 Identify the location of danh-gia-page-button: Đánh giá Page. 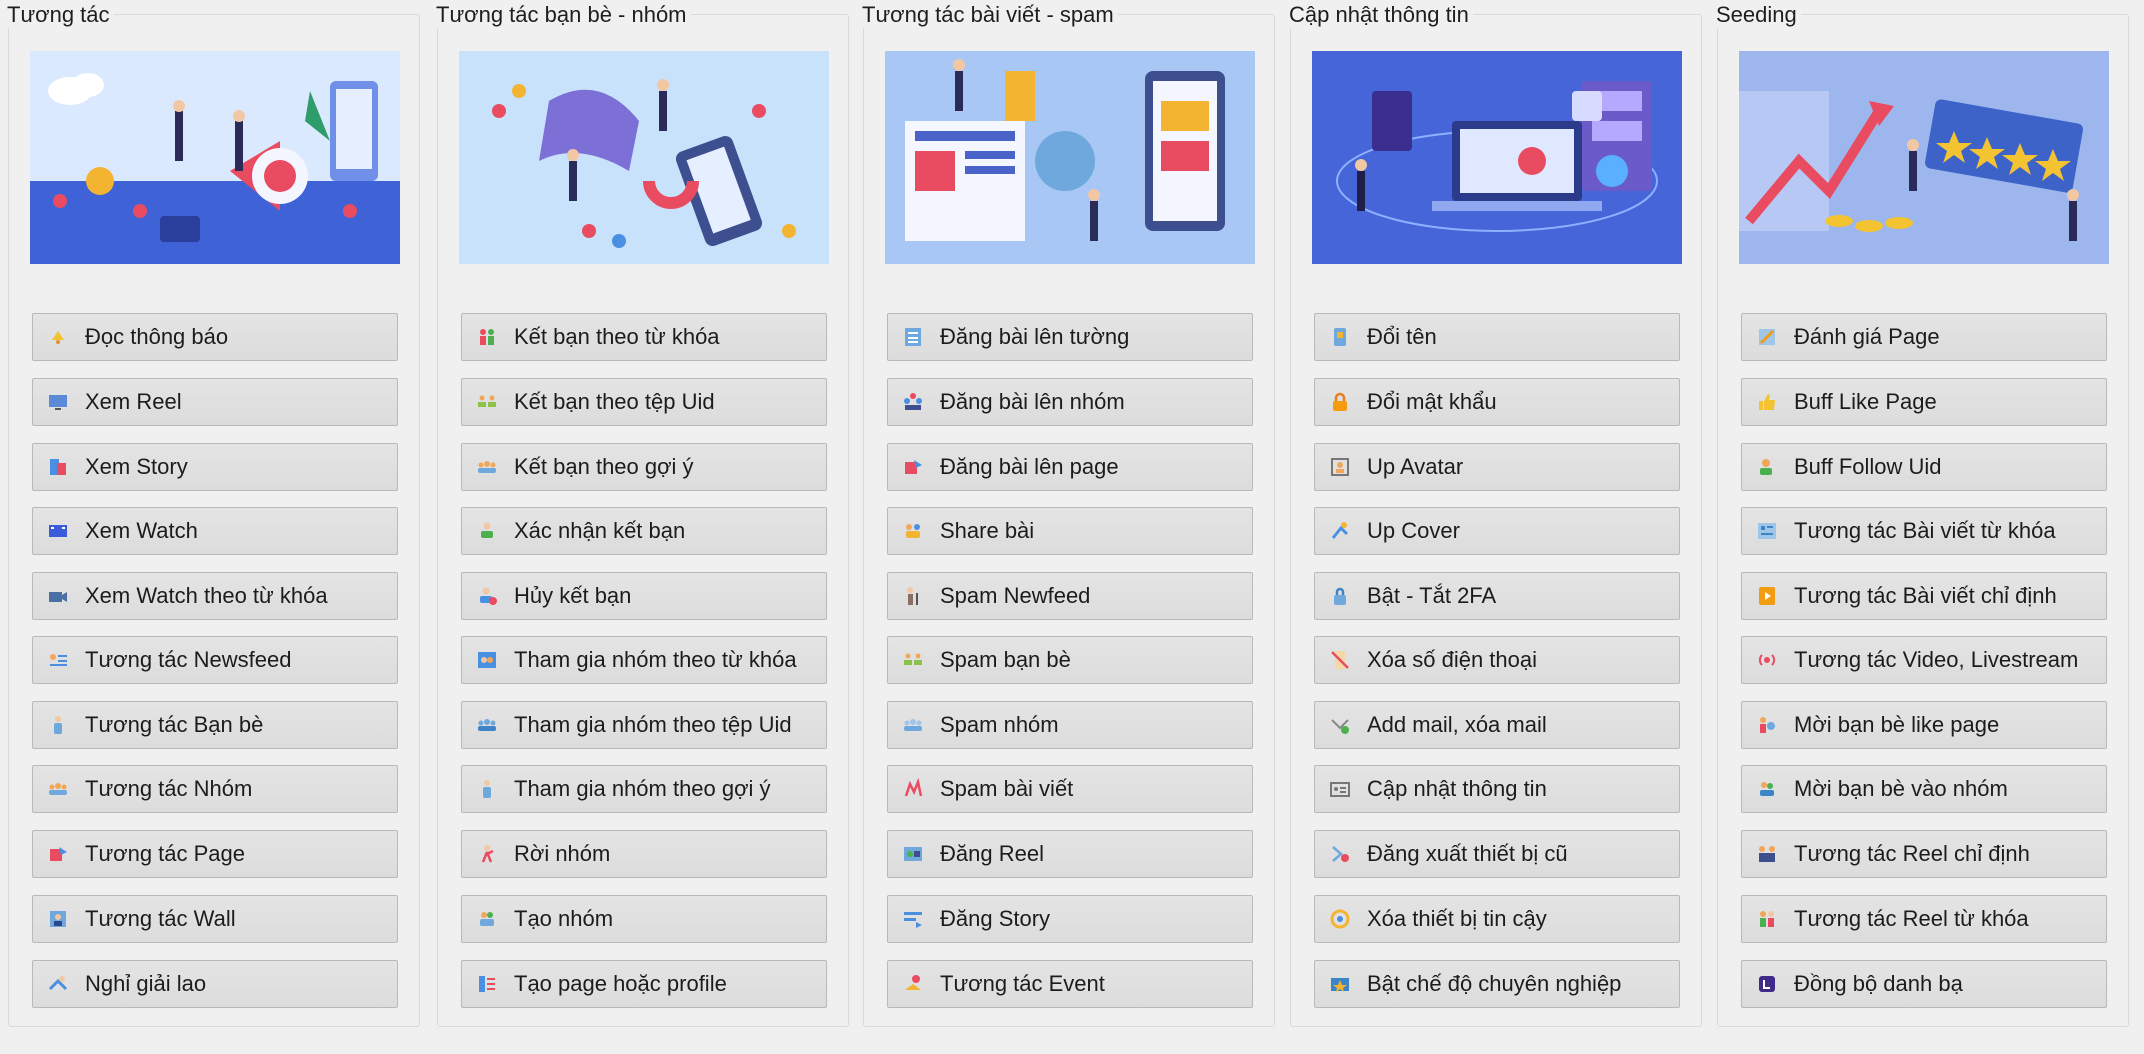
(1924, 337).